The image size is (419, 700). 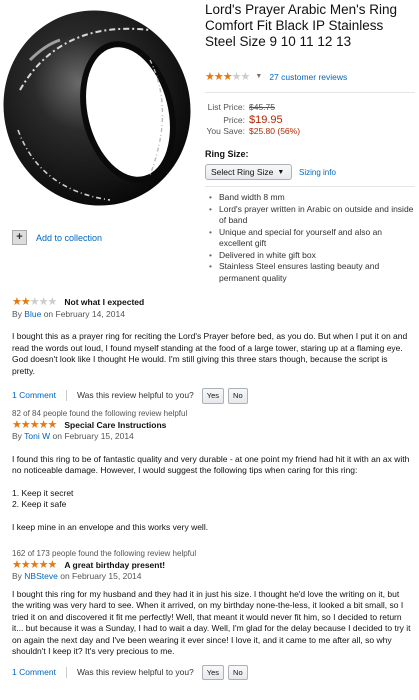 What do you see at coordinates (97, 108) in the screenshot?
I see `black-ring-image` at bounding box center [97, 108].